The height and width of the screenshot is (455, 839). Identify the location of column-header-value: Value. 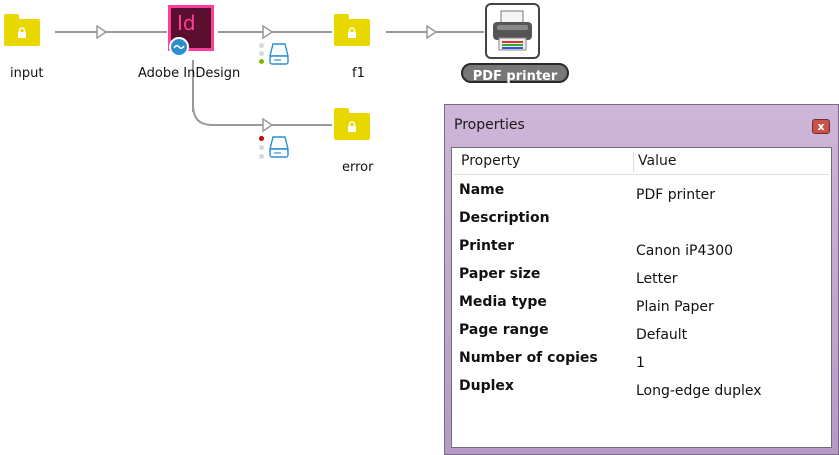
(657, 161).